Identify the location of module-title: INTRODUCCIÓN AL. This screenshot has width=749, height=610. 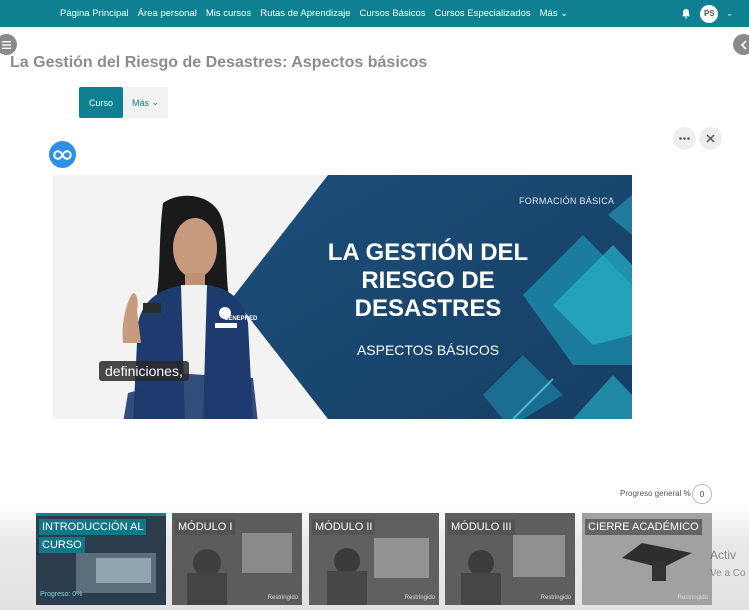
(93, 527).